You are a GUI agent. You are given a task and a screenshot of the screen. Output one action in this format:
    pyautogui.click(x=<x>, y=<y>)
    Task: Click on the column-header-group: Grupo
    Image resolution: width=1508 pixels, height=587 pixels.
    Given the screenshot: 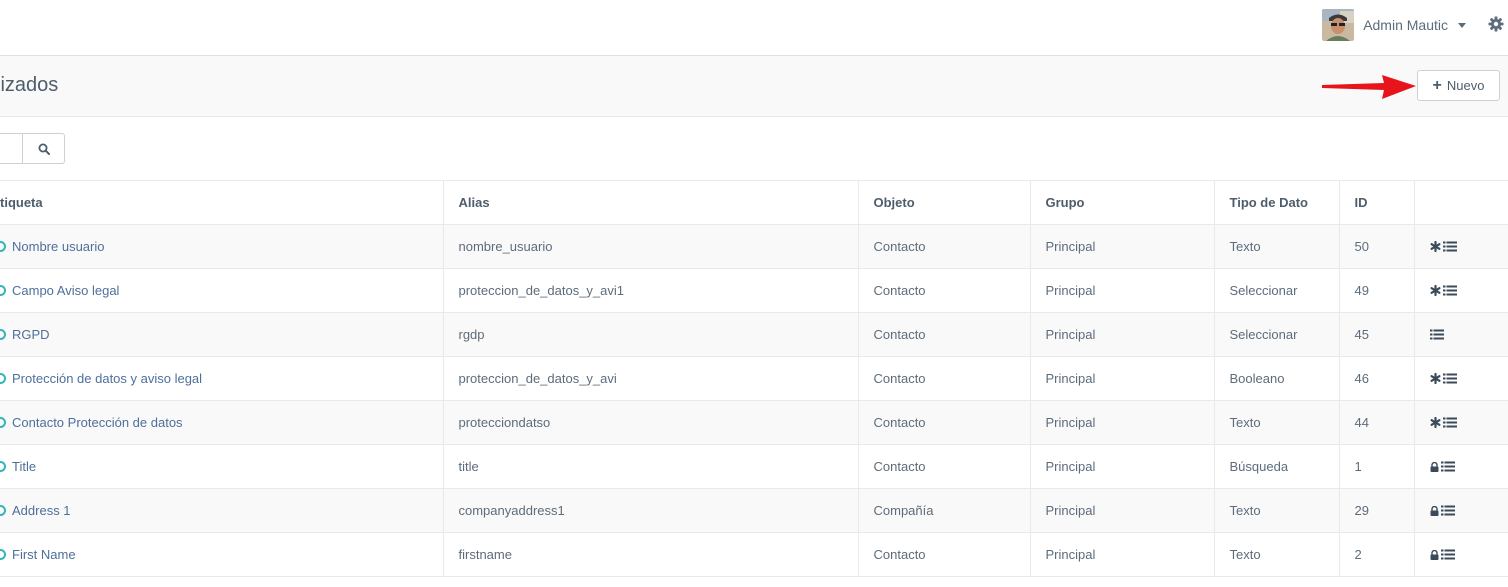 What is the action you would take?
    pyautogui.click(x=1122, y=202)
    